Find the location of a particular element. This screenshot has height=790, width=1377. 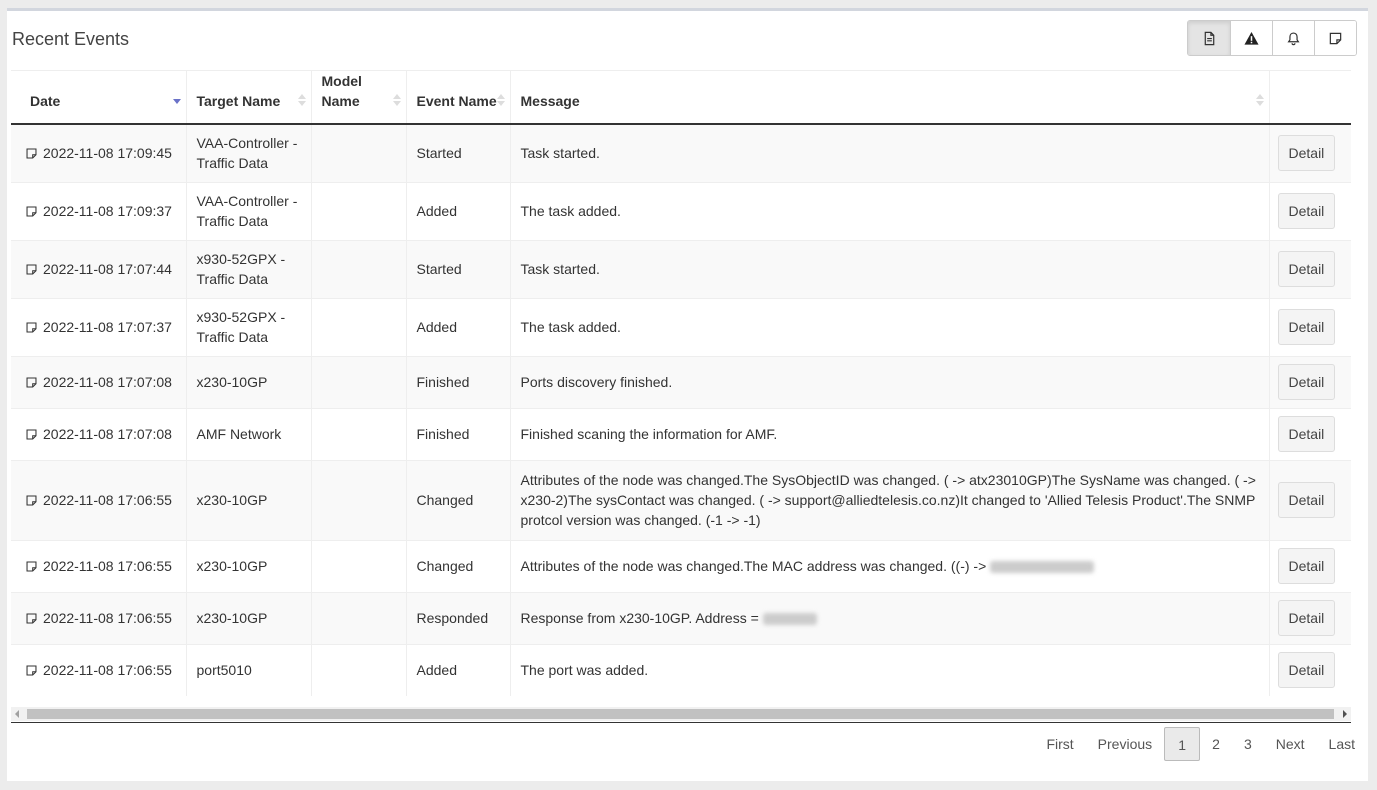

pagination: First Previous 1 2 3 Next Last is located at coordinates (1200, 744).